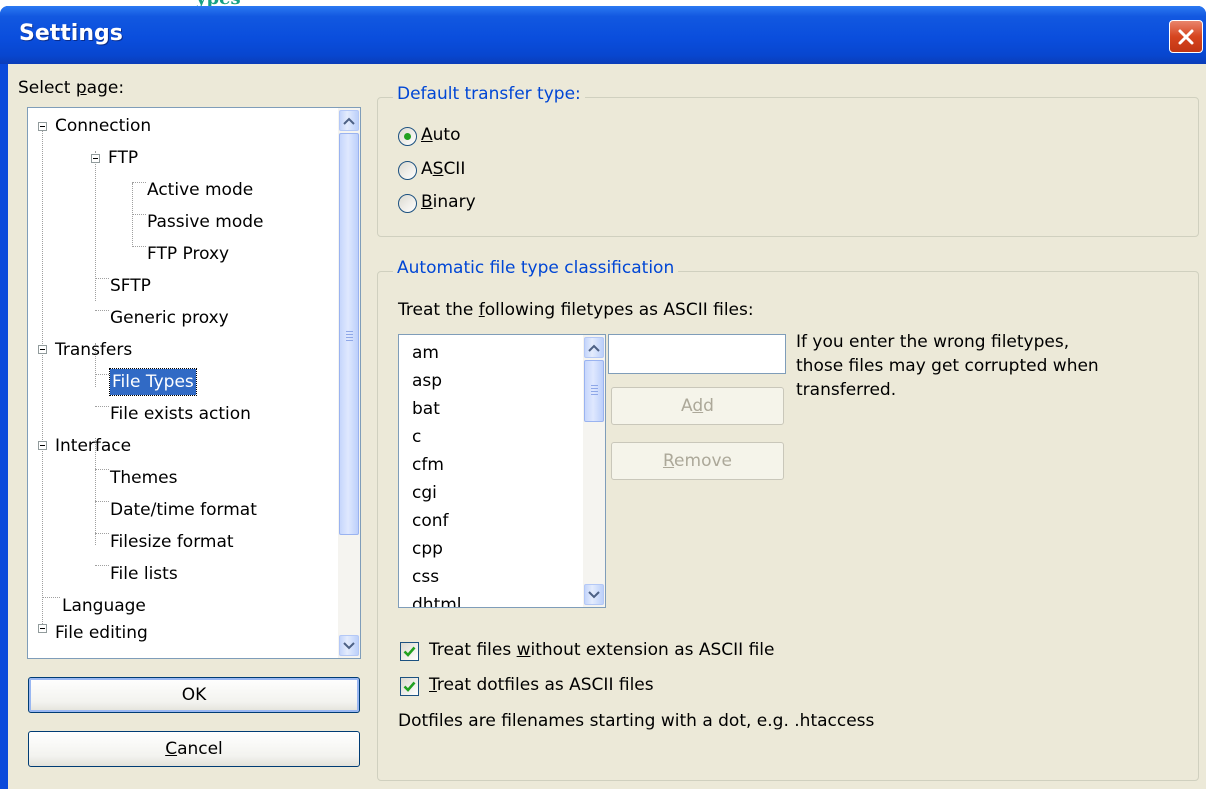 The width and height of the screenshot is (1206, 789). What do you see at coordinates (144, 478) in the screenshot?
I see `tree-item-themes: Themes` at bounding box center [144, 478].